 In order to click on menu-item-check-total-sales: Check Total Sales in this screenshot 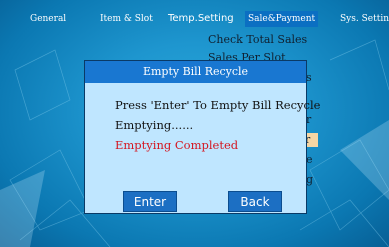, I will do `click(257, 40)`.